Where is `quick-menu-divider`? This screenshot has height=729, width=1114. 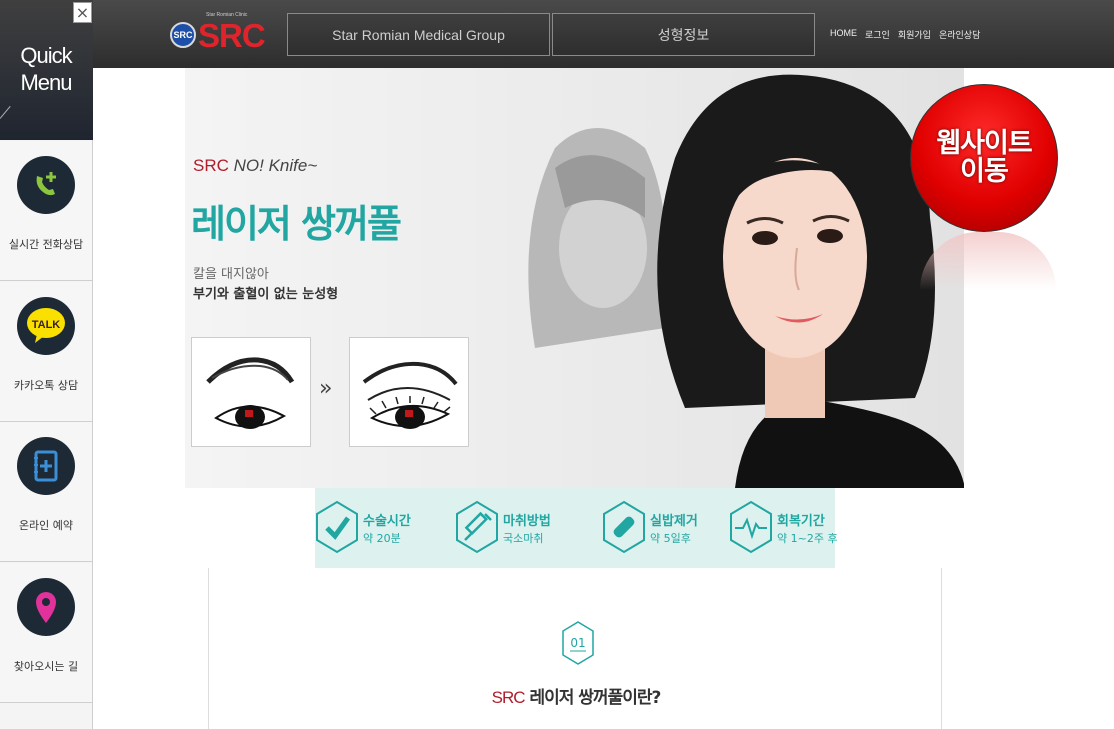
quick-menu-divider is located at coordinates (5, 112).